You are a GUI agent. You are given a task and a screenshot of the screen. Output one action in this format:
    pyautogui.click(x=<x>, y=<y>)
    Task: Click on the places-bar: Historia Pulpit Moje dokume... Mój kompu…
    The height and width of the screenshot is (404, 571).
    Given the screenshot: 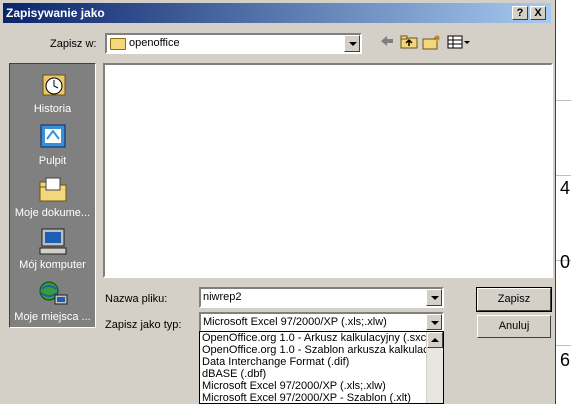 What is the action you would take?
    pyautogui.click(x=52, y=195)
    